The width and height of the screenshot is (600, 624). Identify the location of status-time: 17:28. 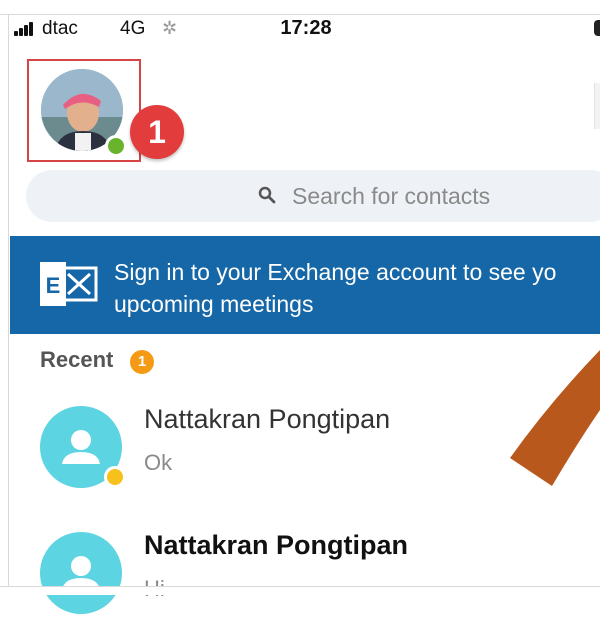
(306, 28).